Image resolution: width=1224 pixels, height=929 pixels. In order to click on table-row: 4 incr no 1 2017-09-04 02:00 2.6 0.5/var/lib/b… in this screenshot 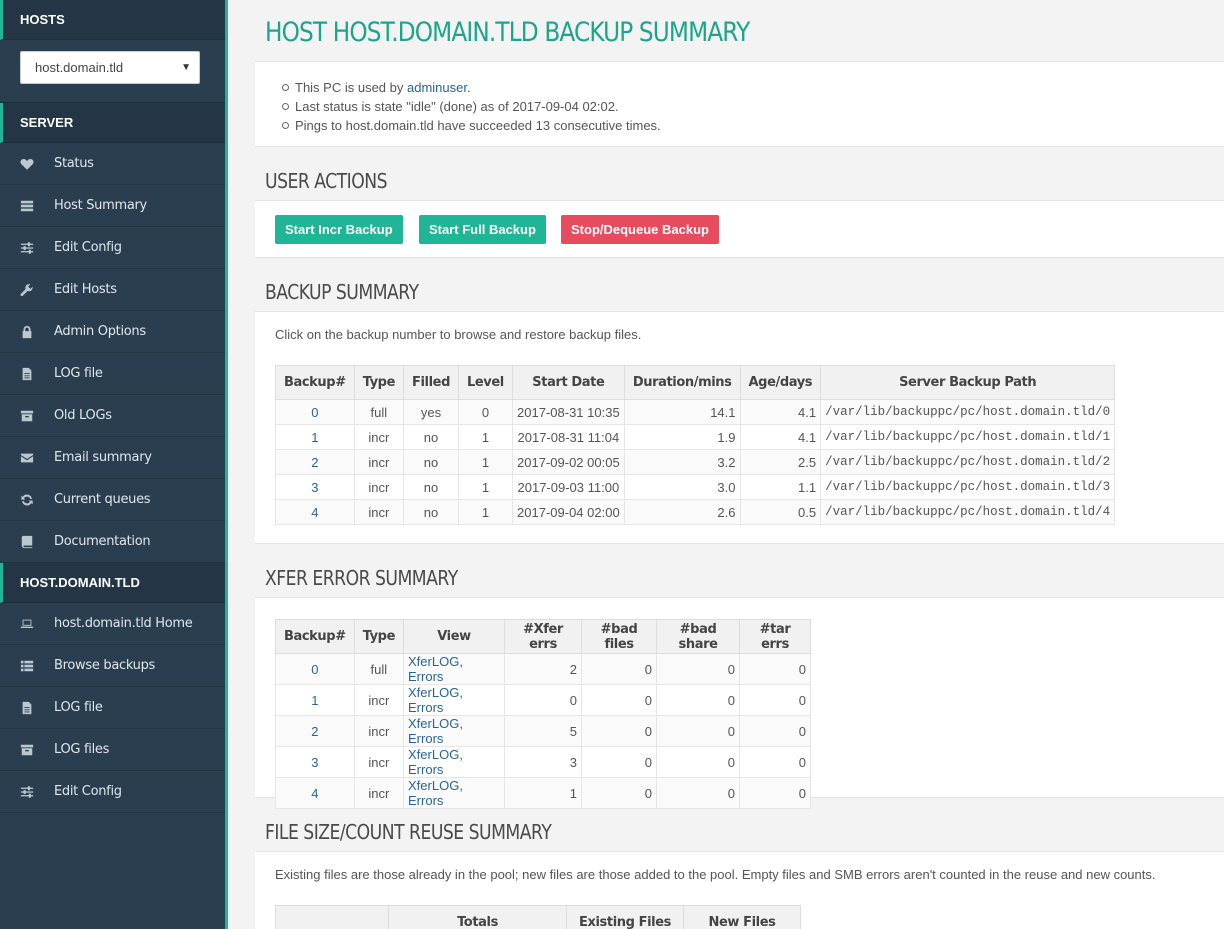, I will do `click(695, 512)`.